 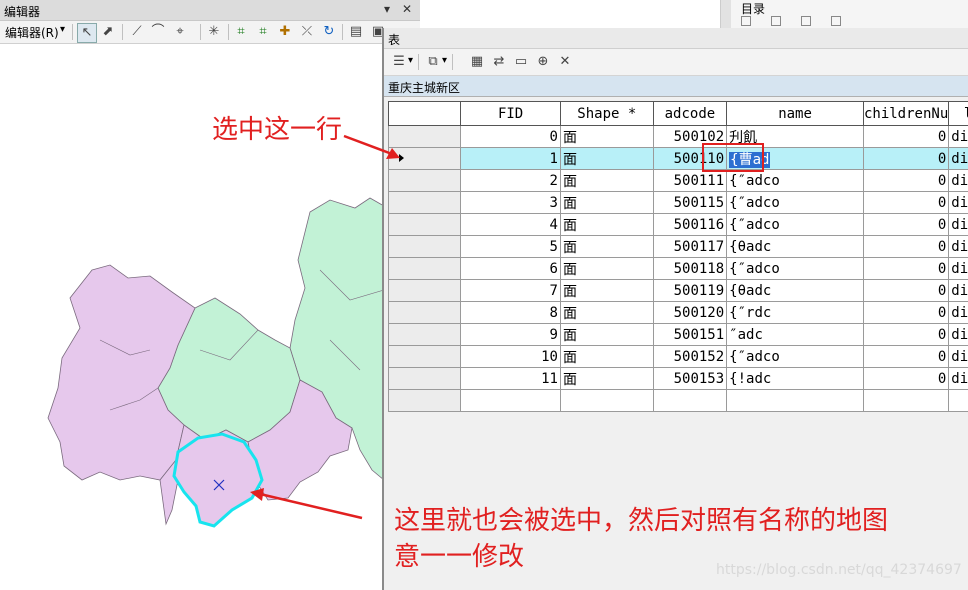 What do you see at coordinates (307, 32) in the screenshot?
I see `split-icon: ⤫` at bounding box center [307, 32].